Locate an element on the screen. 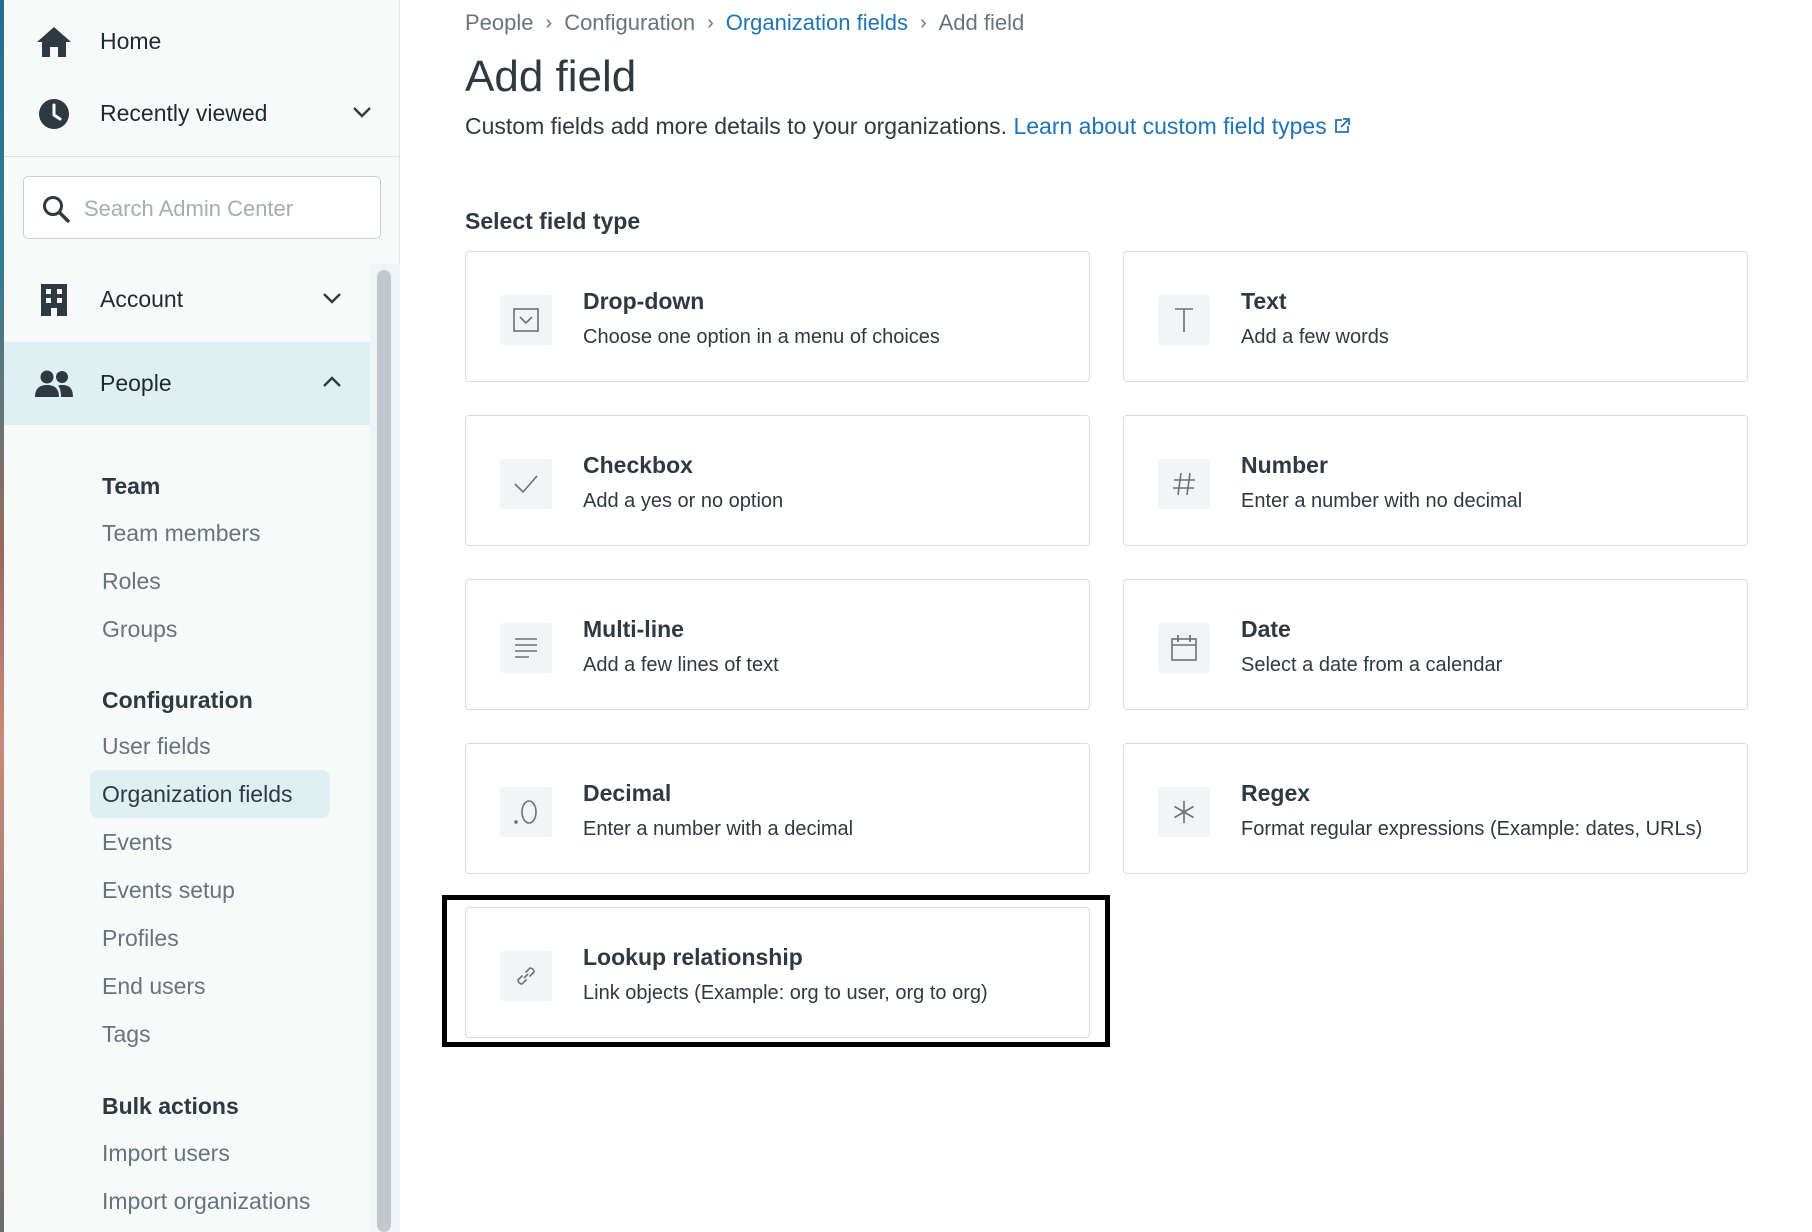  decimal-icon is located at coordinates (526, 812).